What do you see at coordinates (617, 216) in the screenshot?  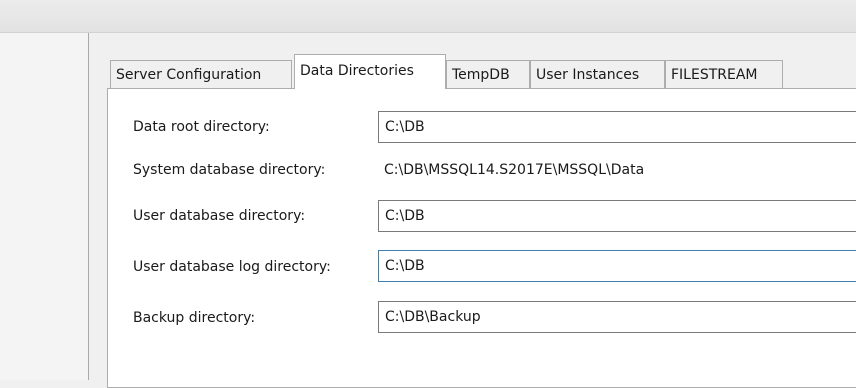 I see `user-database-directory-input` at bounding box center [617, 216].